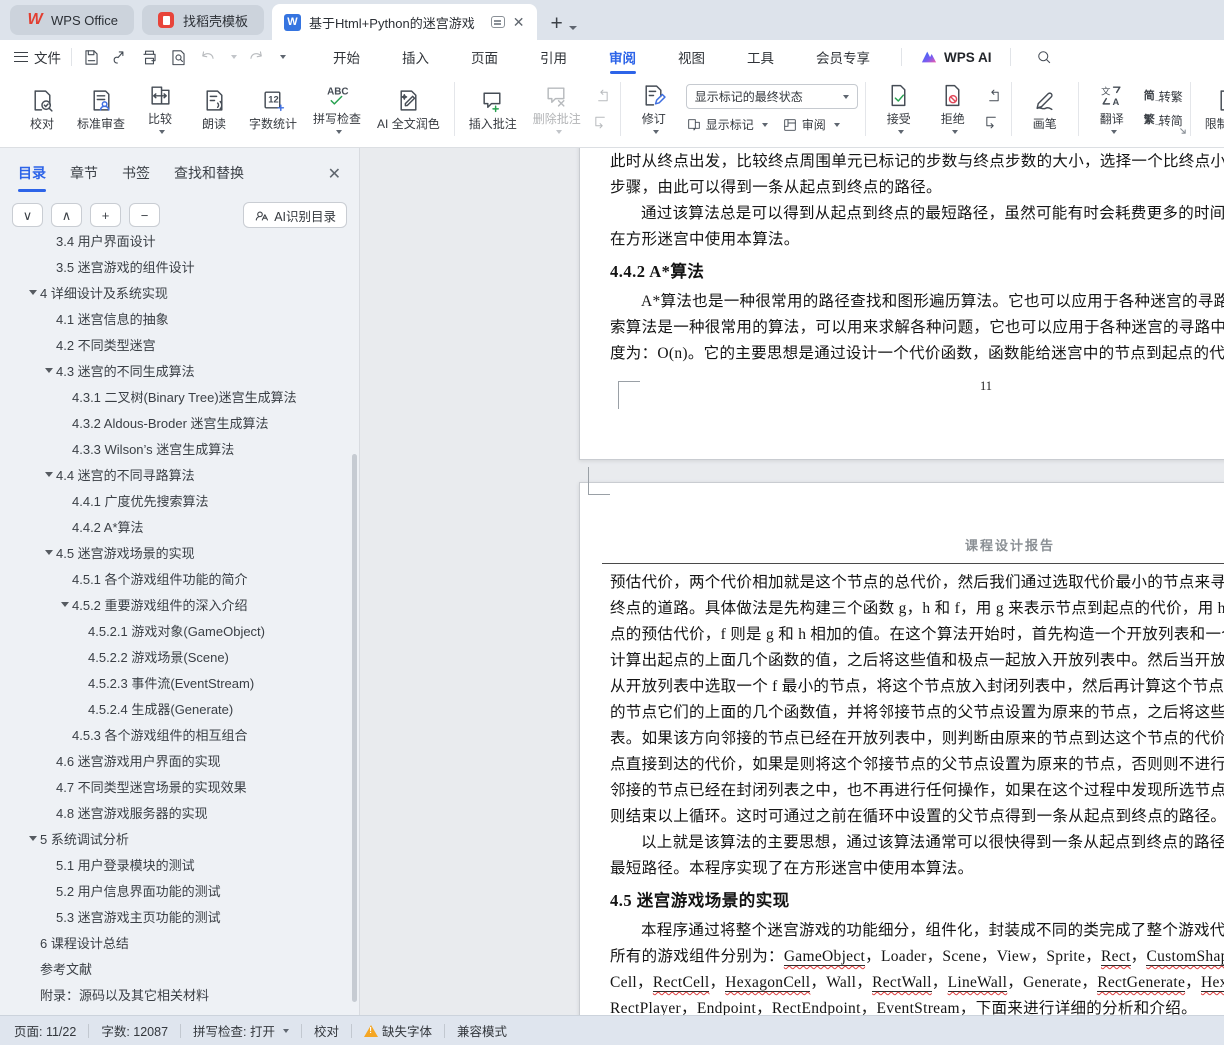 The width and height of the screenshot is (1224, 1045). What do you see at coordinates (179, 552) in the screenshot?
I see `toc-item: 4.5 迷宫游戏场景的实现` at bounding box center [179, 552].